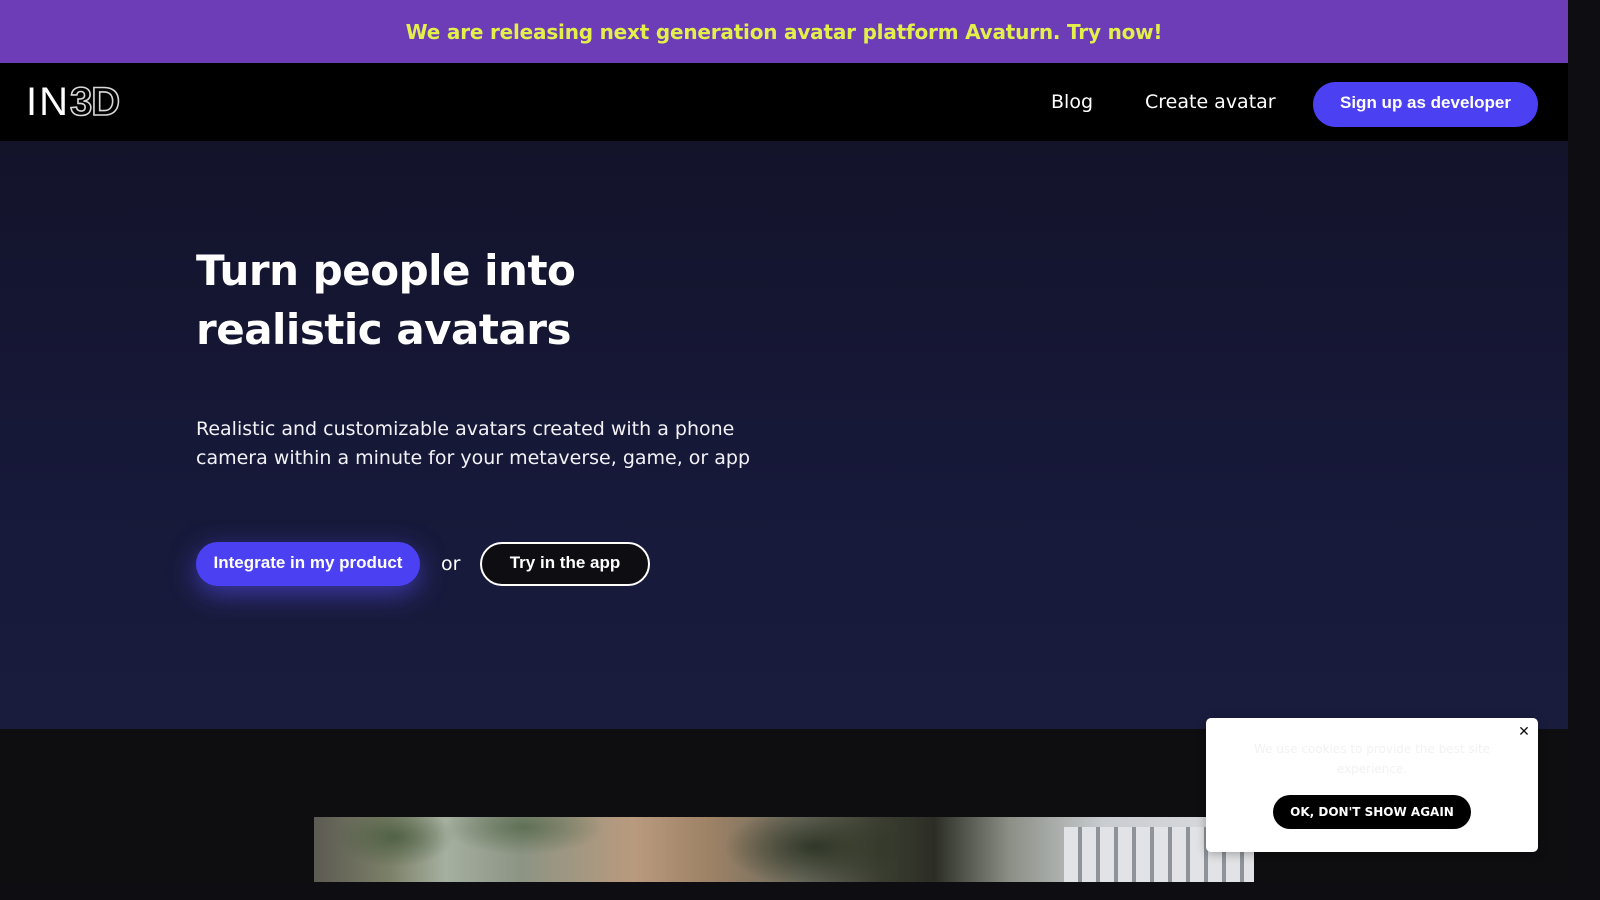  What do you see at coordinates (634, 849) in the screenshot?
I see `video-scene-trees` at bounding box center [634, 849].